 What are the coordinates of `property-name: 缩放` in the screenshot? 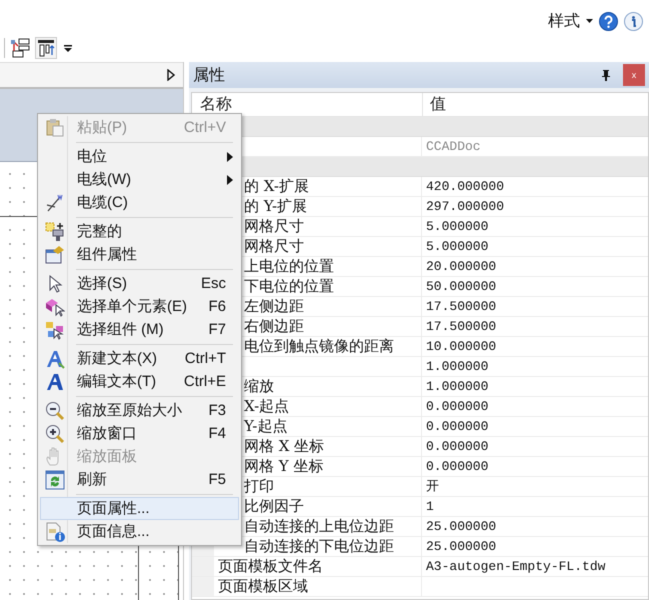 It's located at (259, 386).